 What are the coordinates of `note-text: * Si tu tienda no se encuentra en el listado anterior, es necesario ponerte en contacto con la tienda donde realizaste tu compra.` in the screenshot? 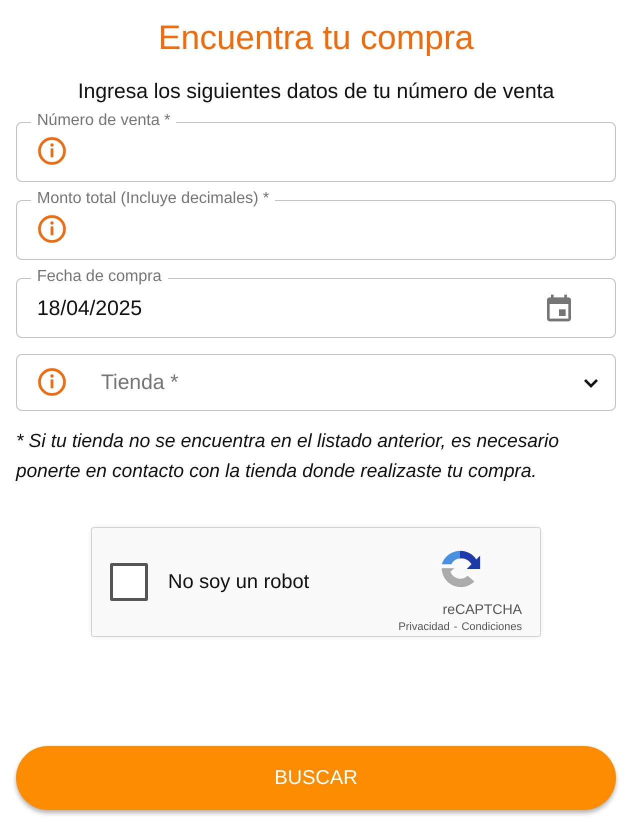 It's located at (288, 457).